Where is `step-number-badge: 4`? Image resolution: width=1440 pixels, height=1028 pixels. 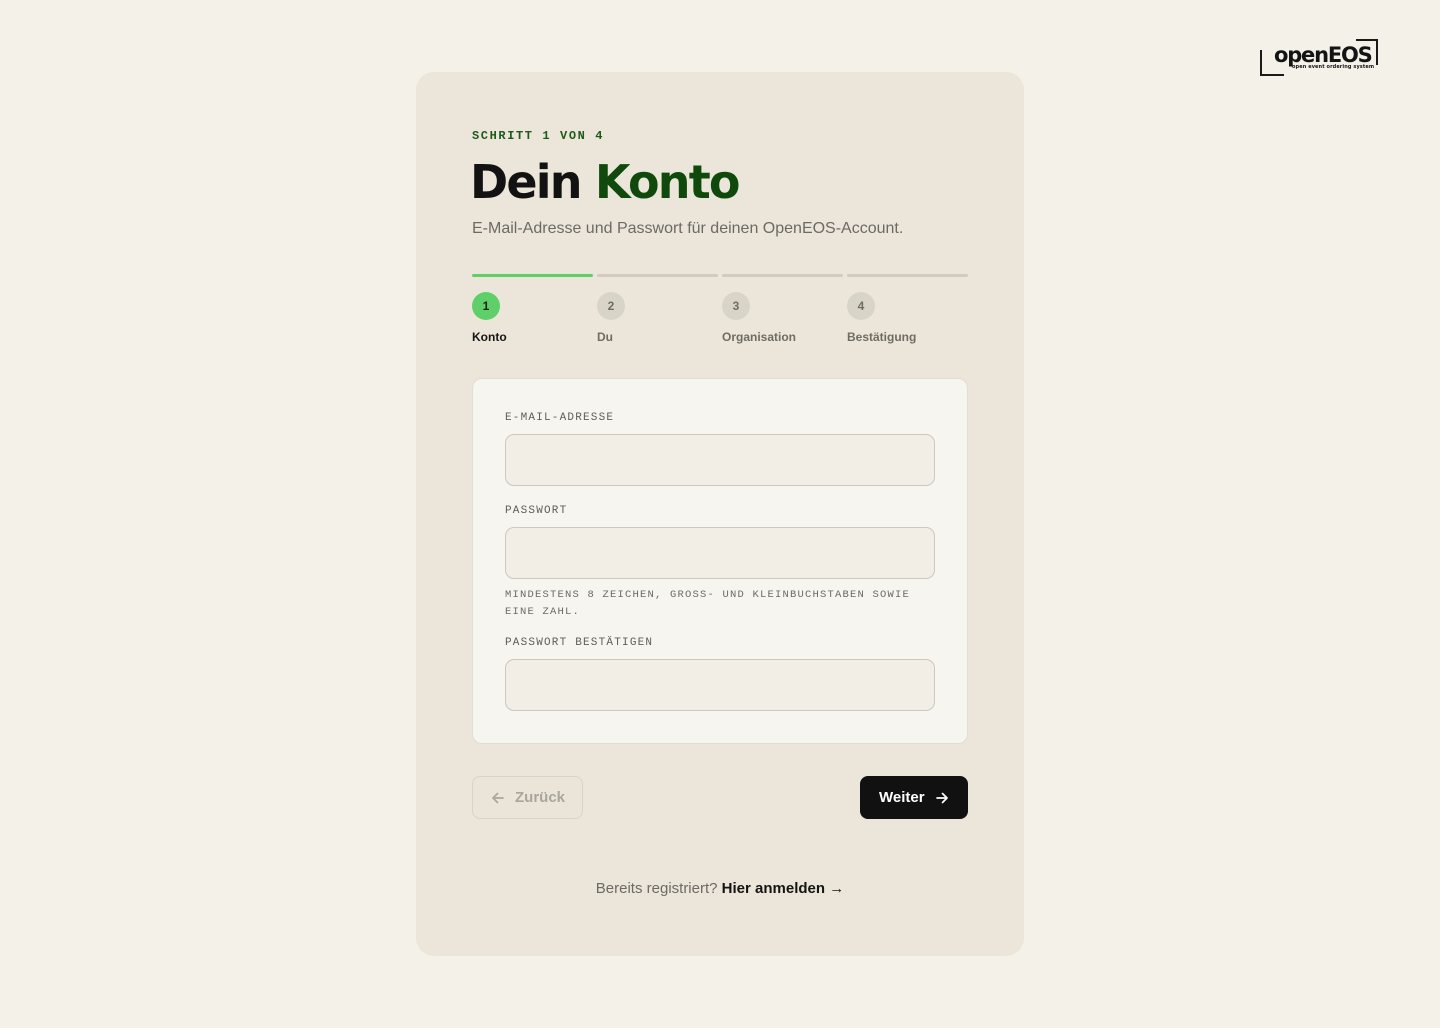 step-number-badge: 4 is located at coordinates (861, 306).